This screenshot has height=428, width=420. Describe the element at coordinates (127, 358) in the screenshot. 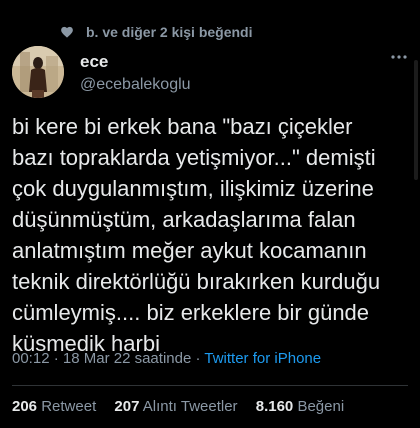

I see `tweet-date: 18 Mar 22 saatinde` at that location.